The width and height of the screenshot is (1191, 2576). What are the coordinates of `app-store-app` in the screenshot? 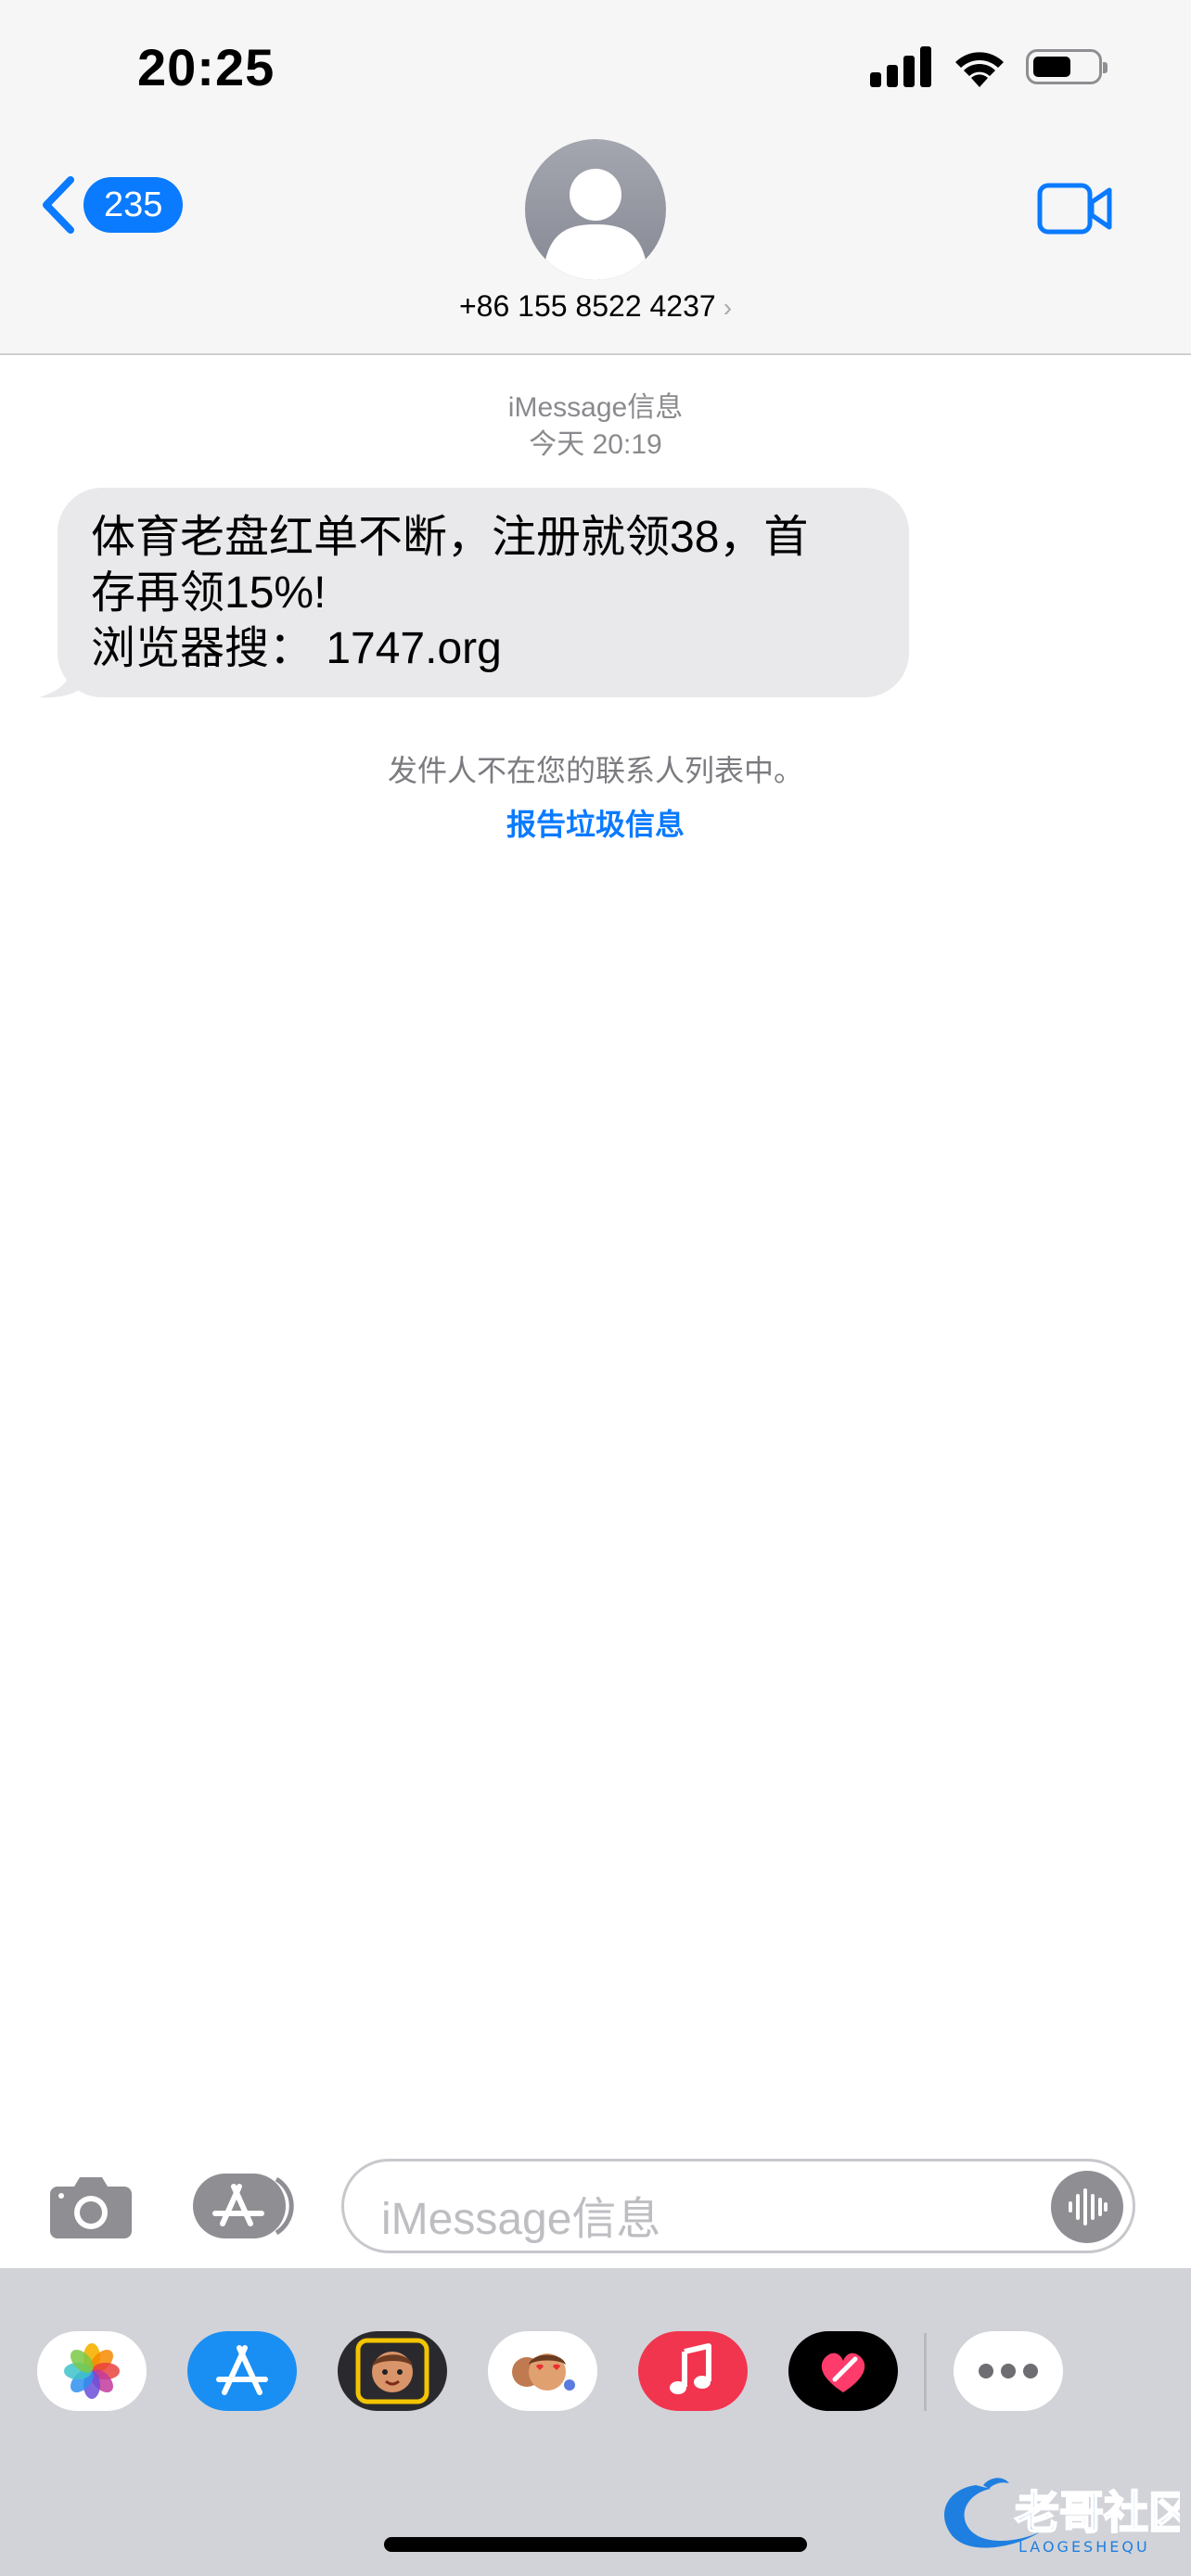 It's located at (242, 2371).